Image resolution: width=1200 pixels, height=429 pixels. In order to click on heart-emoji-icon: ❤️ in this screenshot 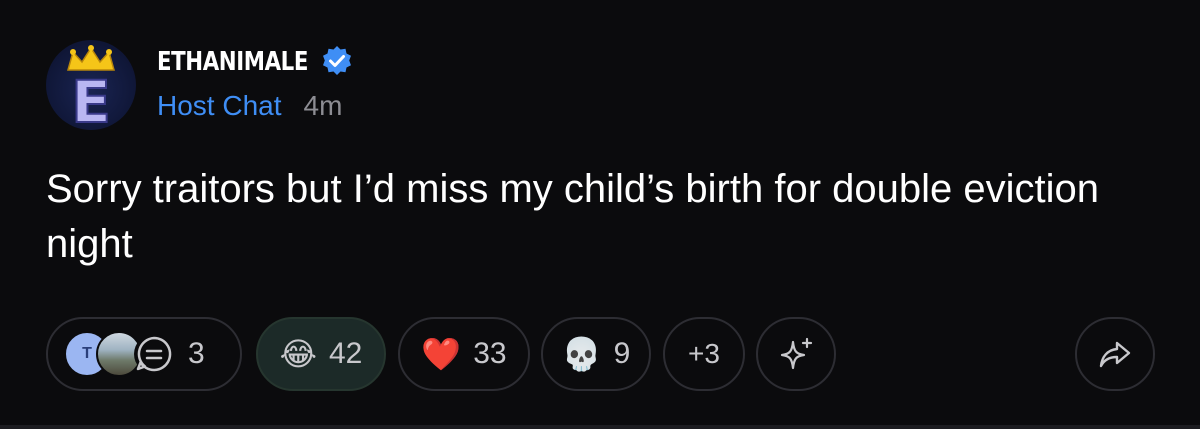, I will do `click(441, 354)`.